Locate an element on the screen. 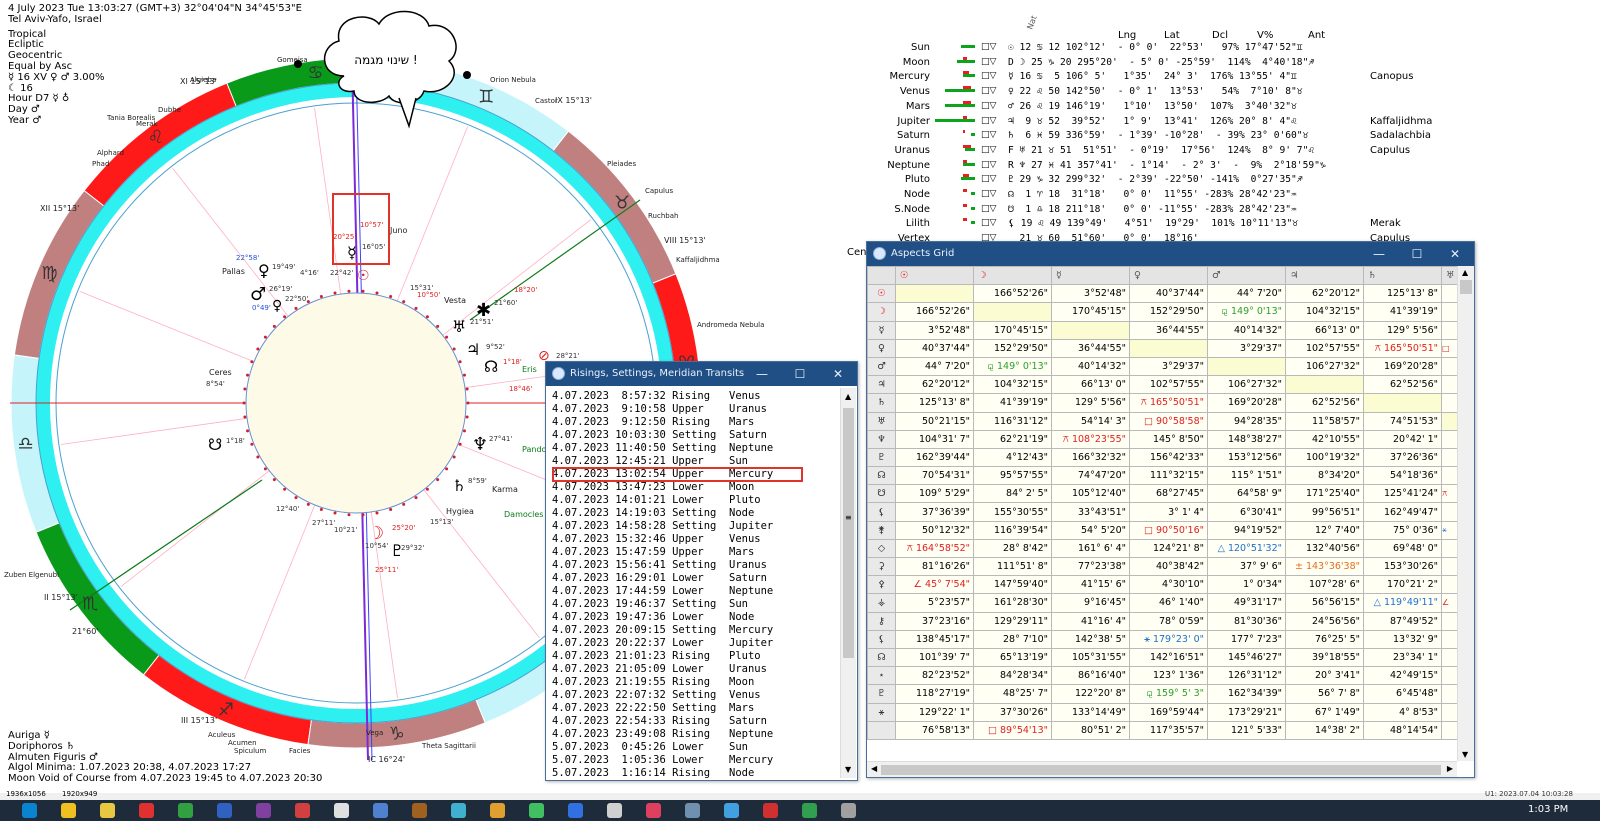 This screenshot has height=821, width=1600. aspect-cell: 78° 0'59" is located at coordinates (1168, 621).